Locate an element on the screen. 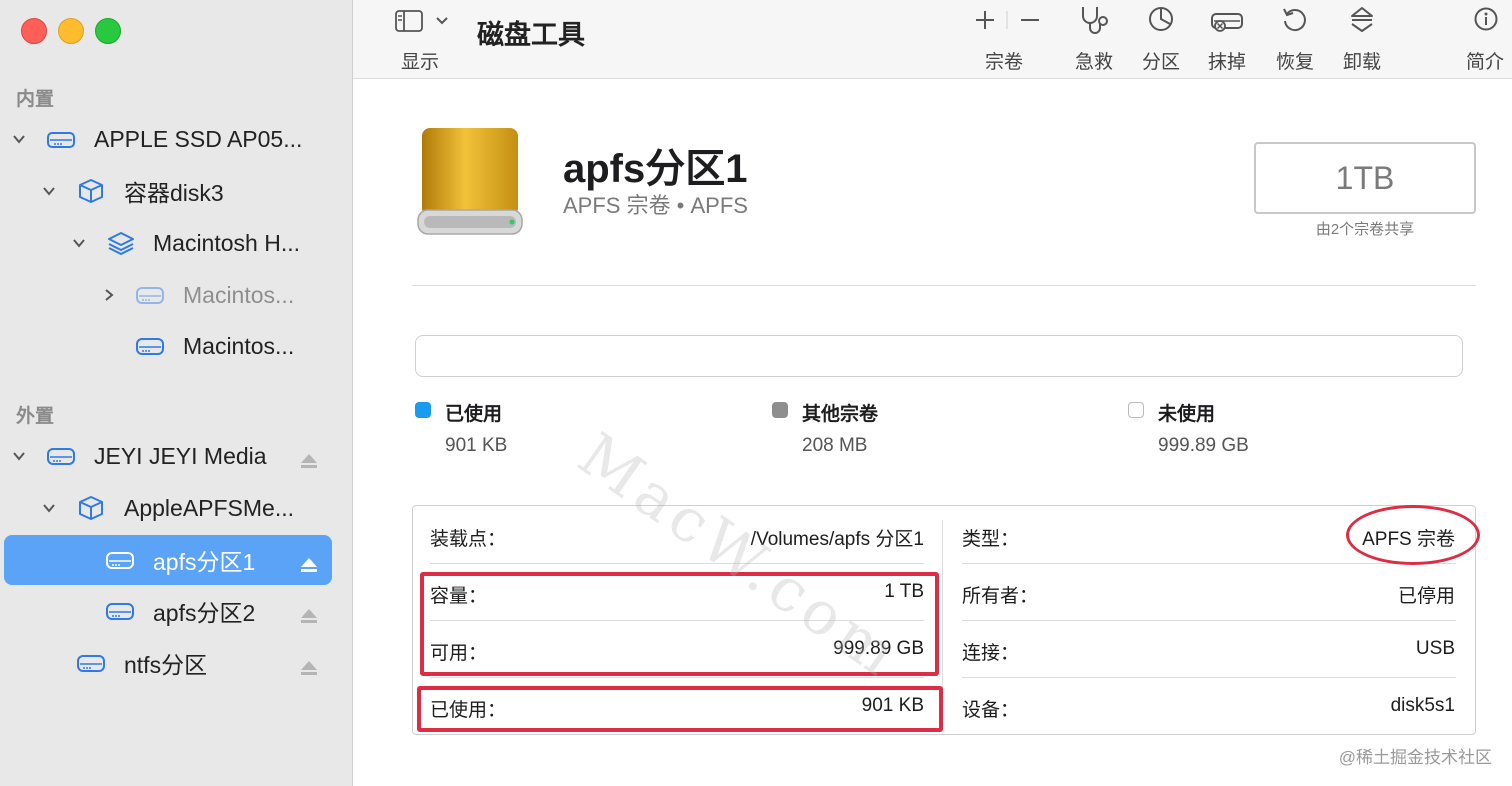  sidebar-item-label: 容器disk3 is located at coordinates (174, 193).